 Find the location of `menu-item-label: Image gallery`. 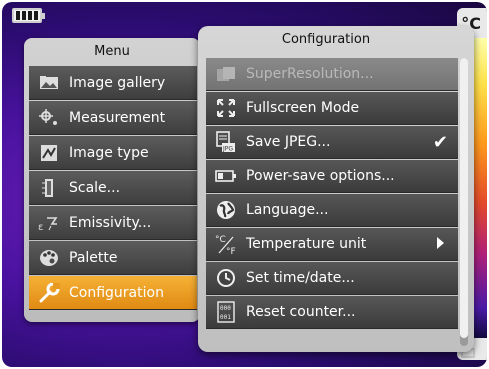

menu-item-label: Image gallery is located at coordinates (117, 82).